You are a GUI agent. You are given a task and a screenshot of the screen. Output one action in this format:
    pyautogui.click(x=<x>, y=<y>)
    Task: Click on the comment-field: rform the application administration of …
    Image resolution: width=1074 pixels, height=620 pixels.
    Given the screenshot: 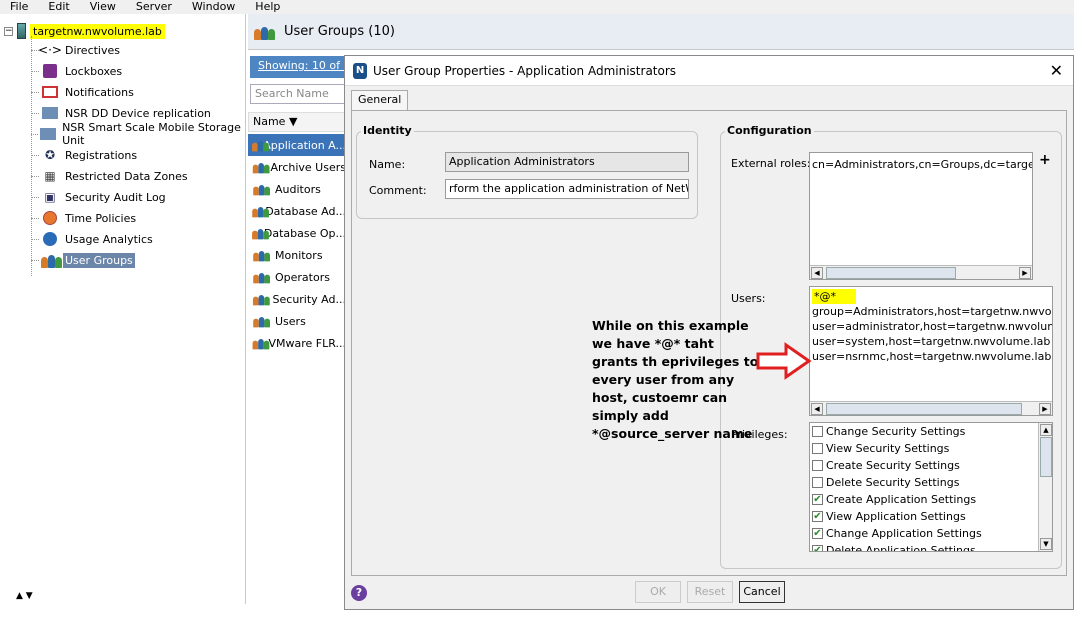 What is the action you would take?
    pyautogui.click(x=567, y=189)
    